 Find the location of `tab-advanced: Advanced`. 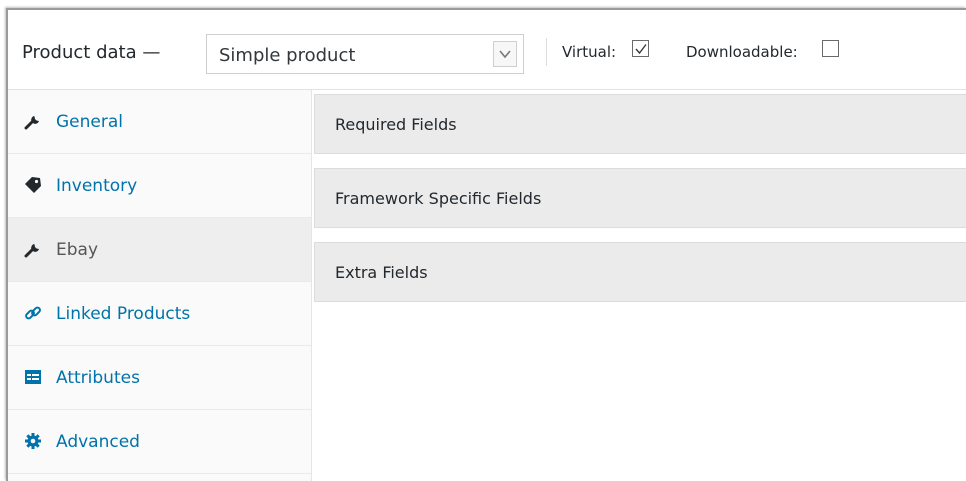

tab-advanced: Advanced is located at coordinates (159, 442).